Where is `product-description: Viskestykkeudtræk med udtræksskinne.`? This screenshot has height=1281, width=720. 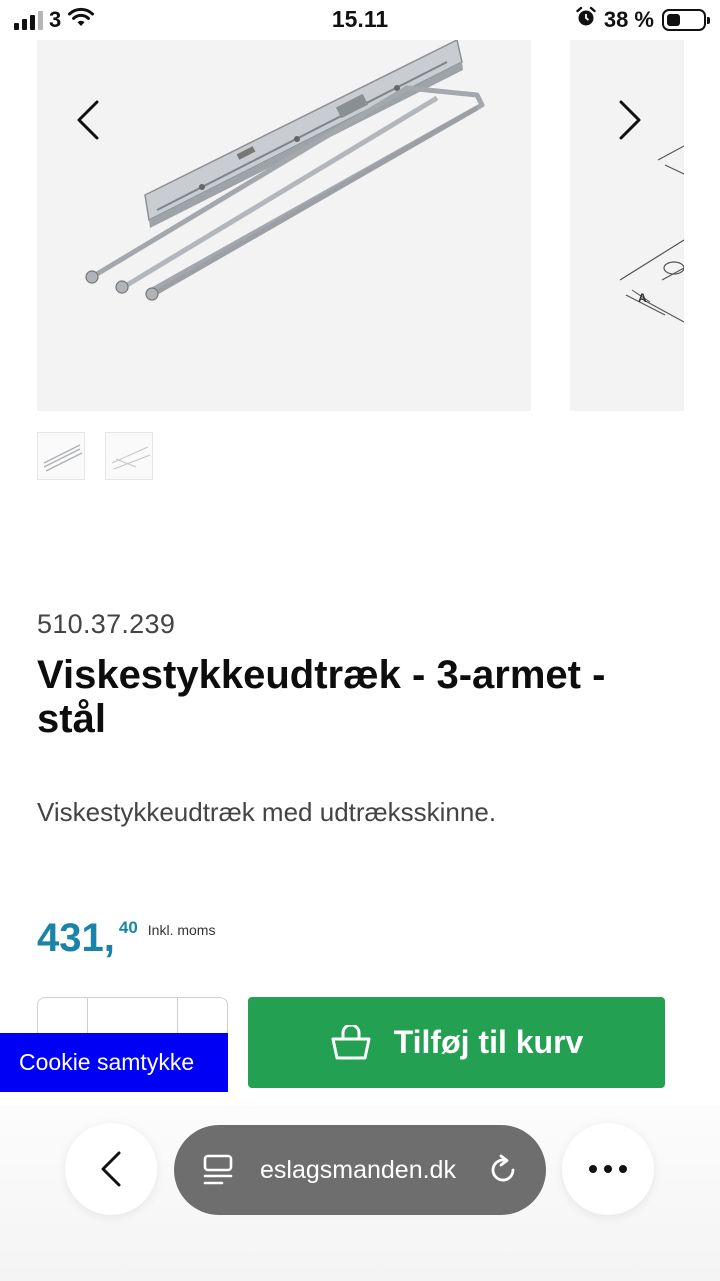
product-description: Viskestykkeudtræk med udtræksskinne. is located at coordinates (267, 812).